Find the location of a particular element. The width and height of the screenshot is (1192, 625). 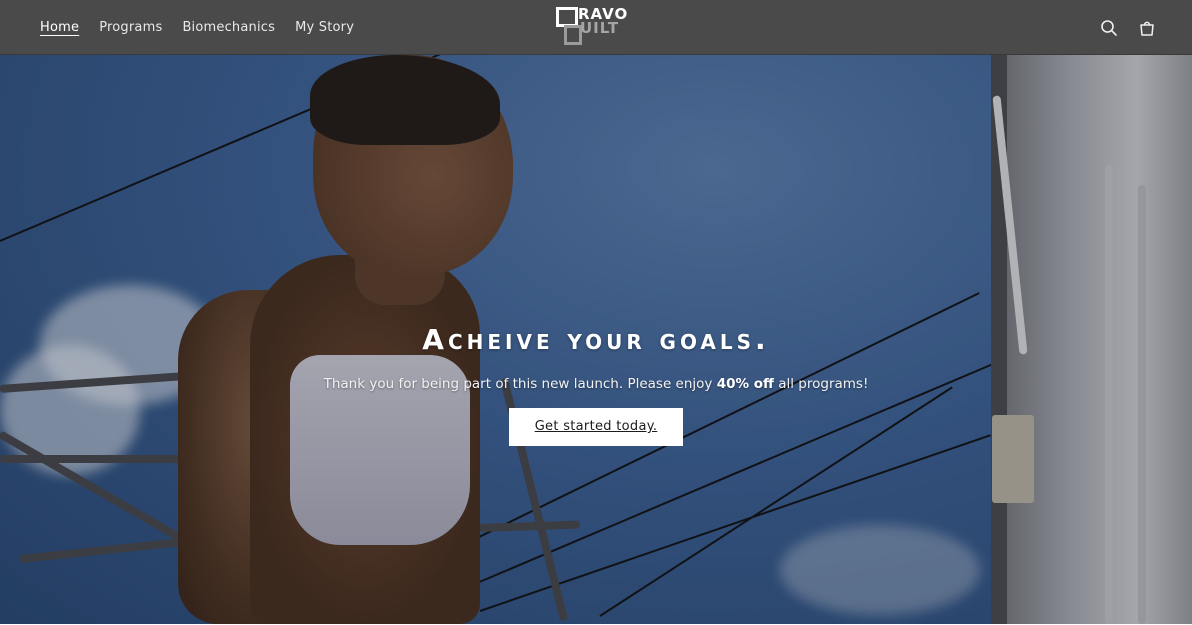

brand-logo: RAVO UILT is located at coordinates (596, 26).